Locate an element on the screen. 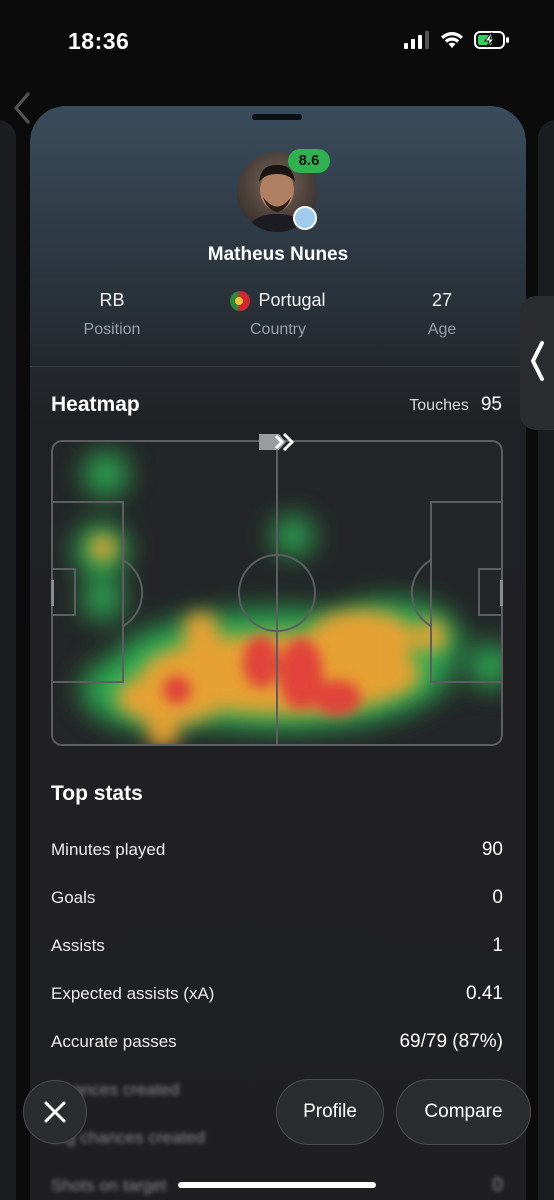 This screenshot has height=1200, width=554. stat-label: Assists is located at coordinates (78, 945).